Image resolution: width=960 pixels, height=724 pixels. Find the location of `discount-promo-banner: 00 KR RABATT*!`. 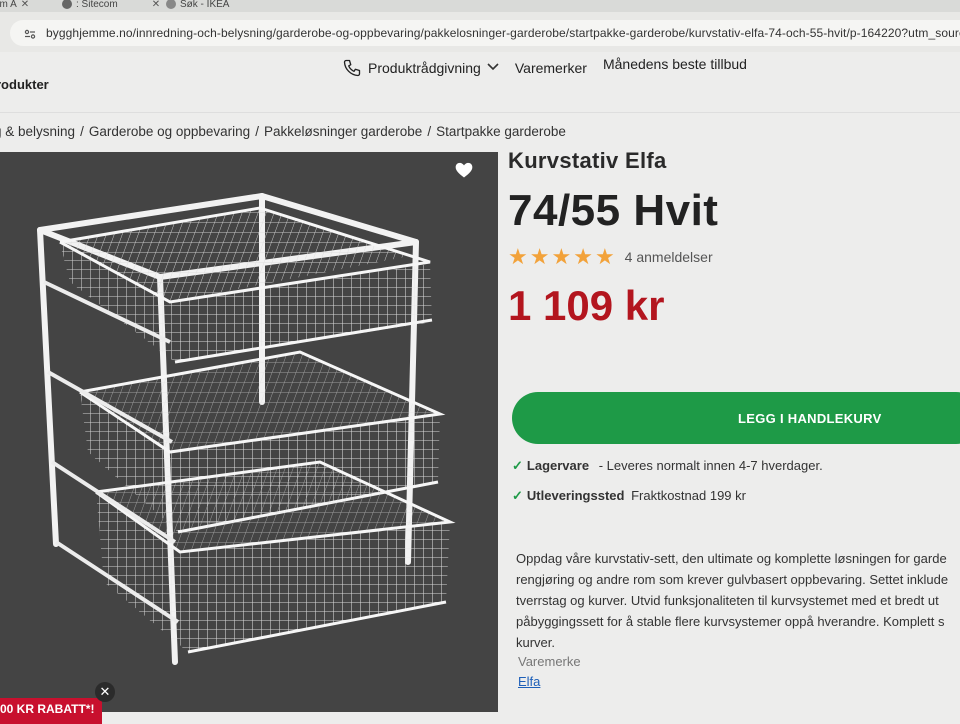

discount-promo-banner: 00 KR RABATT*! is located at coordinates (51, 711).